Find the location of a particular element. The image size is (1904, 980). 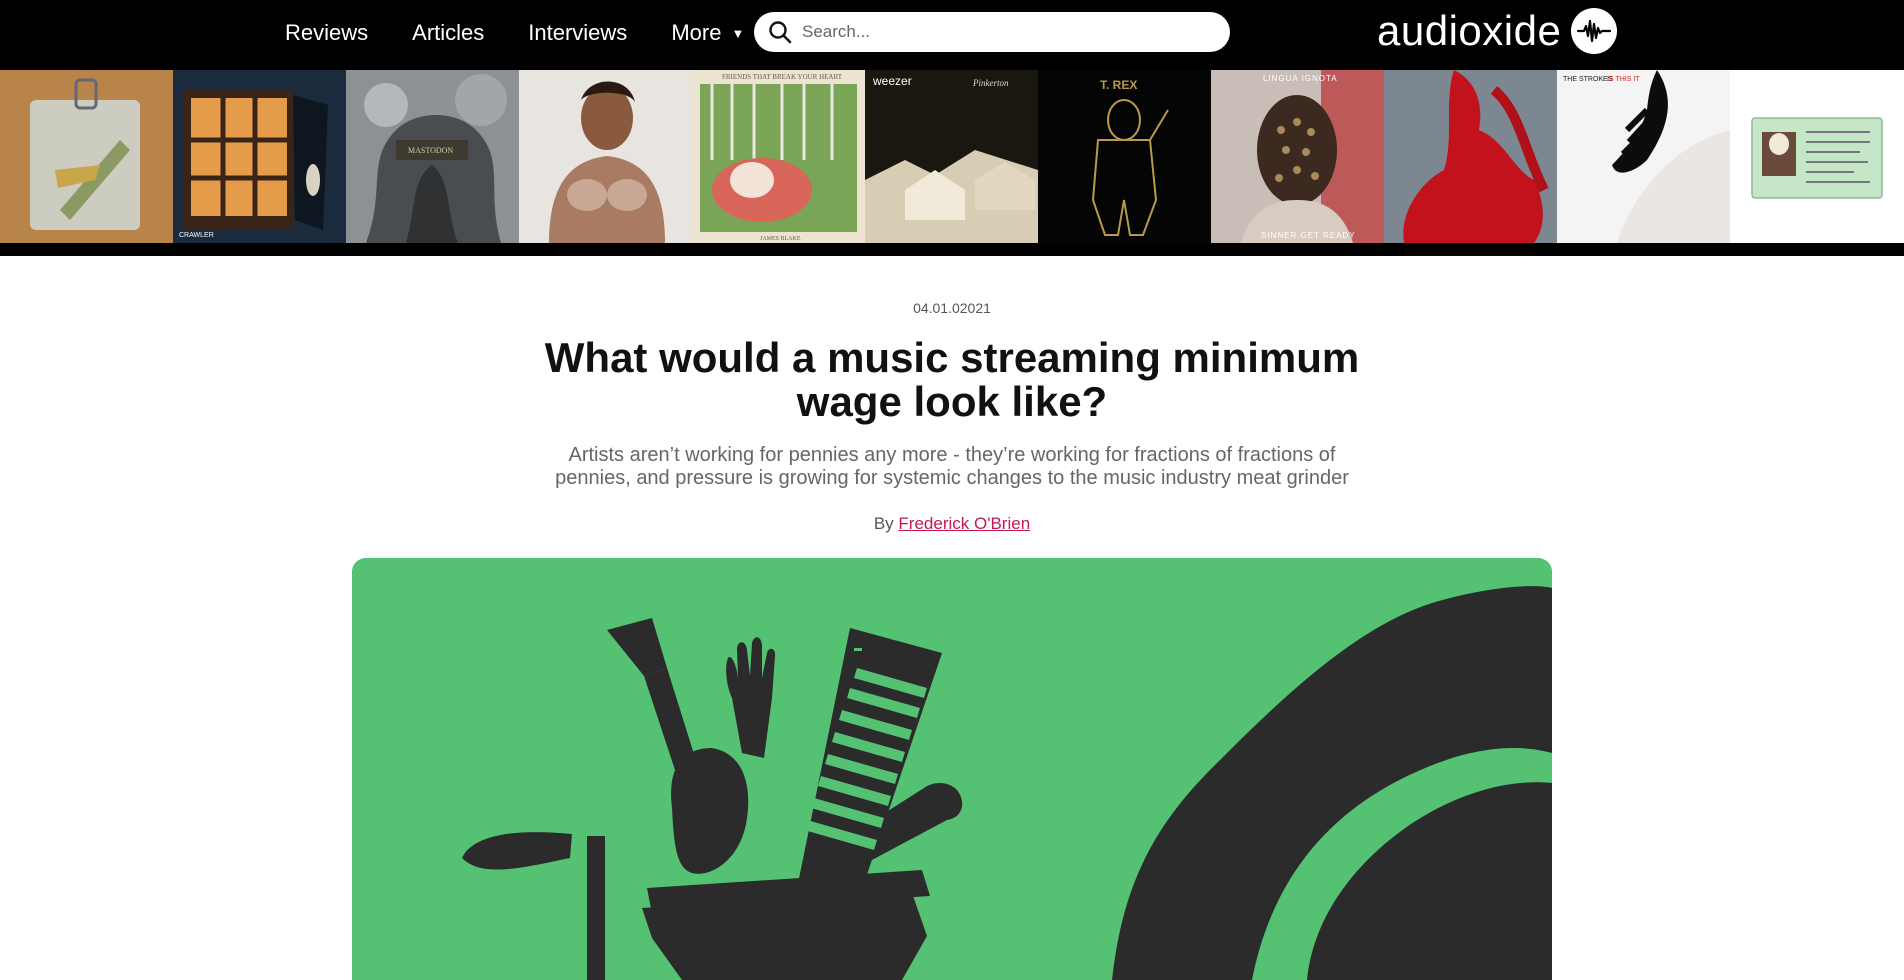

nav-articles: Articles is located at coordinates (448, 33).